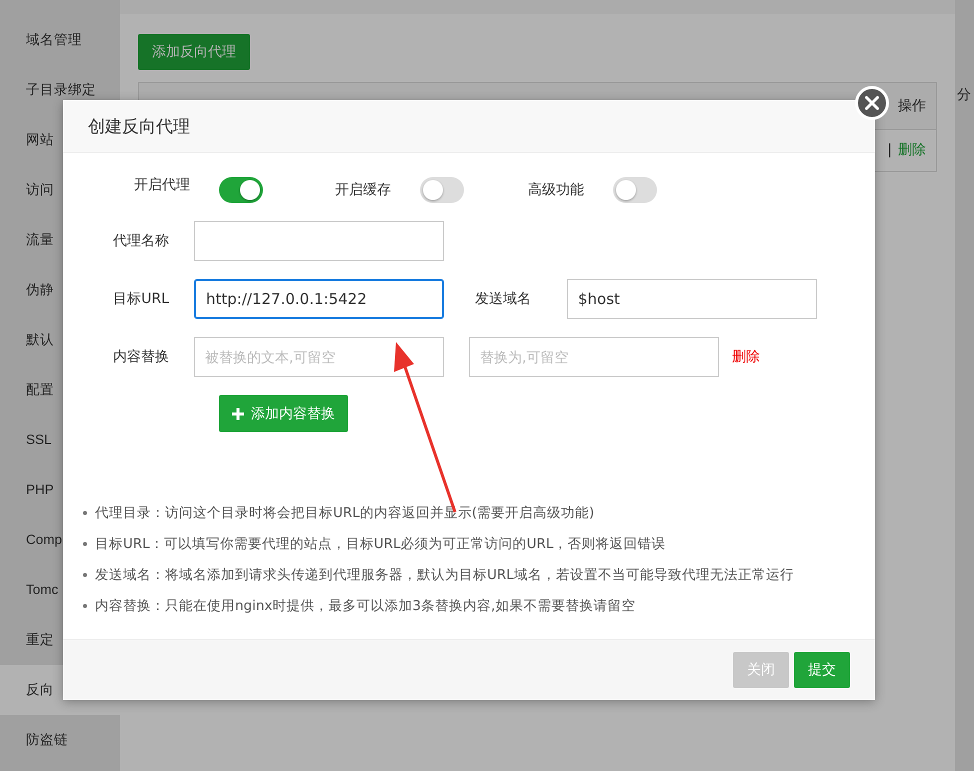 The height and width of the screenshot is (771, 974). What do you see at coordinates (162, 185) in the screenshot?
I see `toggle-label: 开启代理` at bounding box center [162, 185].